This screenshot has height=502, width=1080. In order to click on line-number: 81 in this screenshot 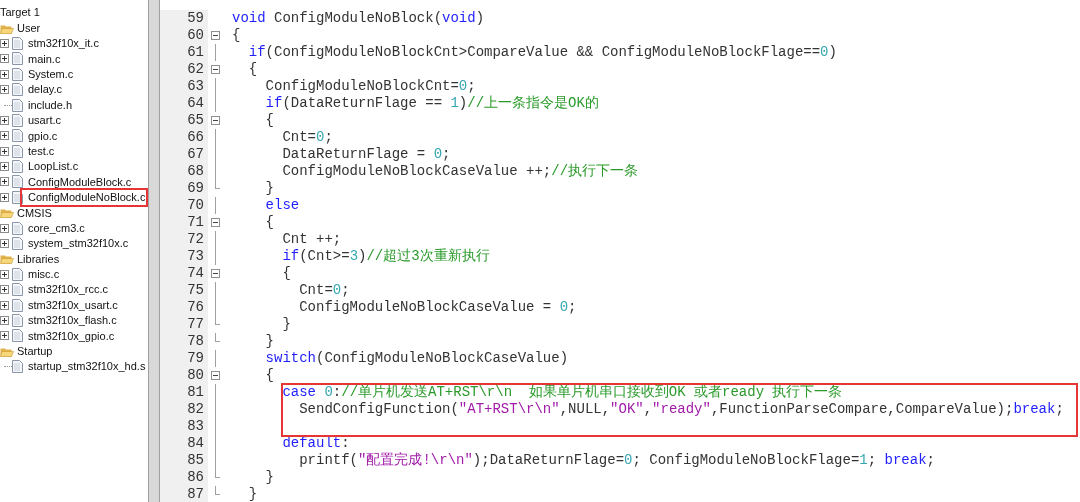, I will do `click(184, 392)`.